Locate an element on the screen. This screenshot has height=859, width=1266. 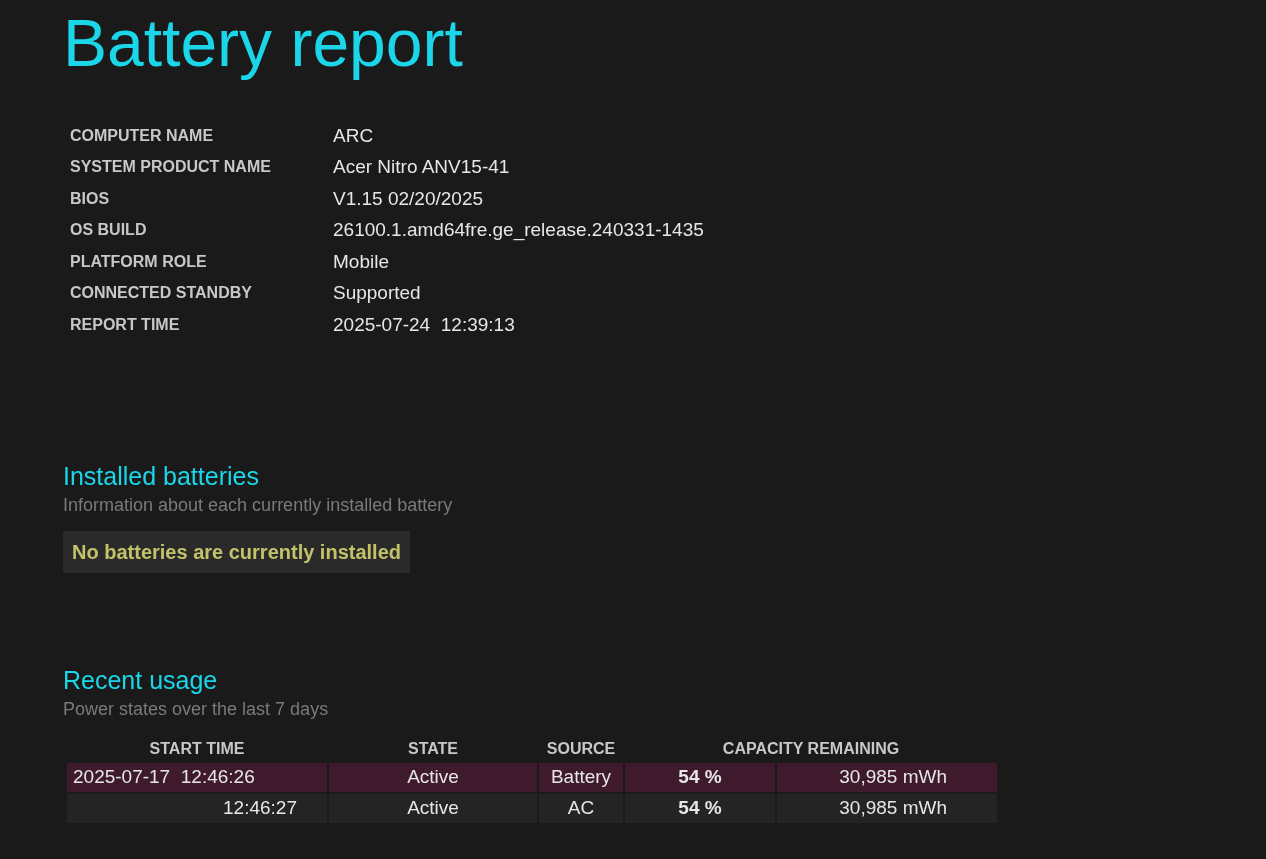
section-heading: Recent usage is located at coordinates (140, 680).